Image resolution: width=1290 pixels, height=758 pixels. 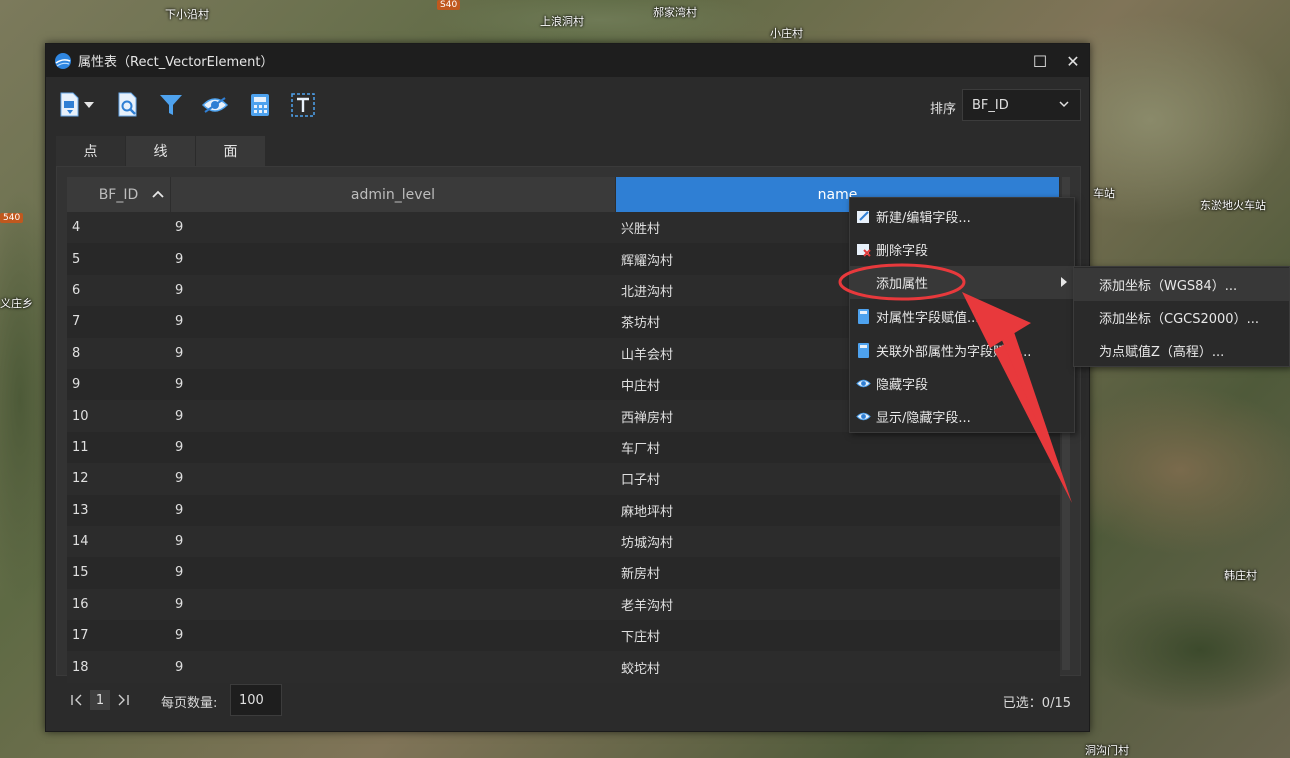 I want to click on export-dropdown-button, so click(x=89, y=105).